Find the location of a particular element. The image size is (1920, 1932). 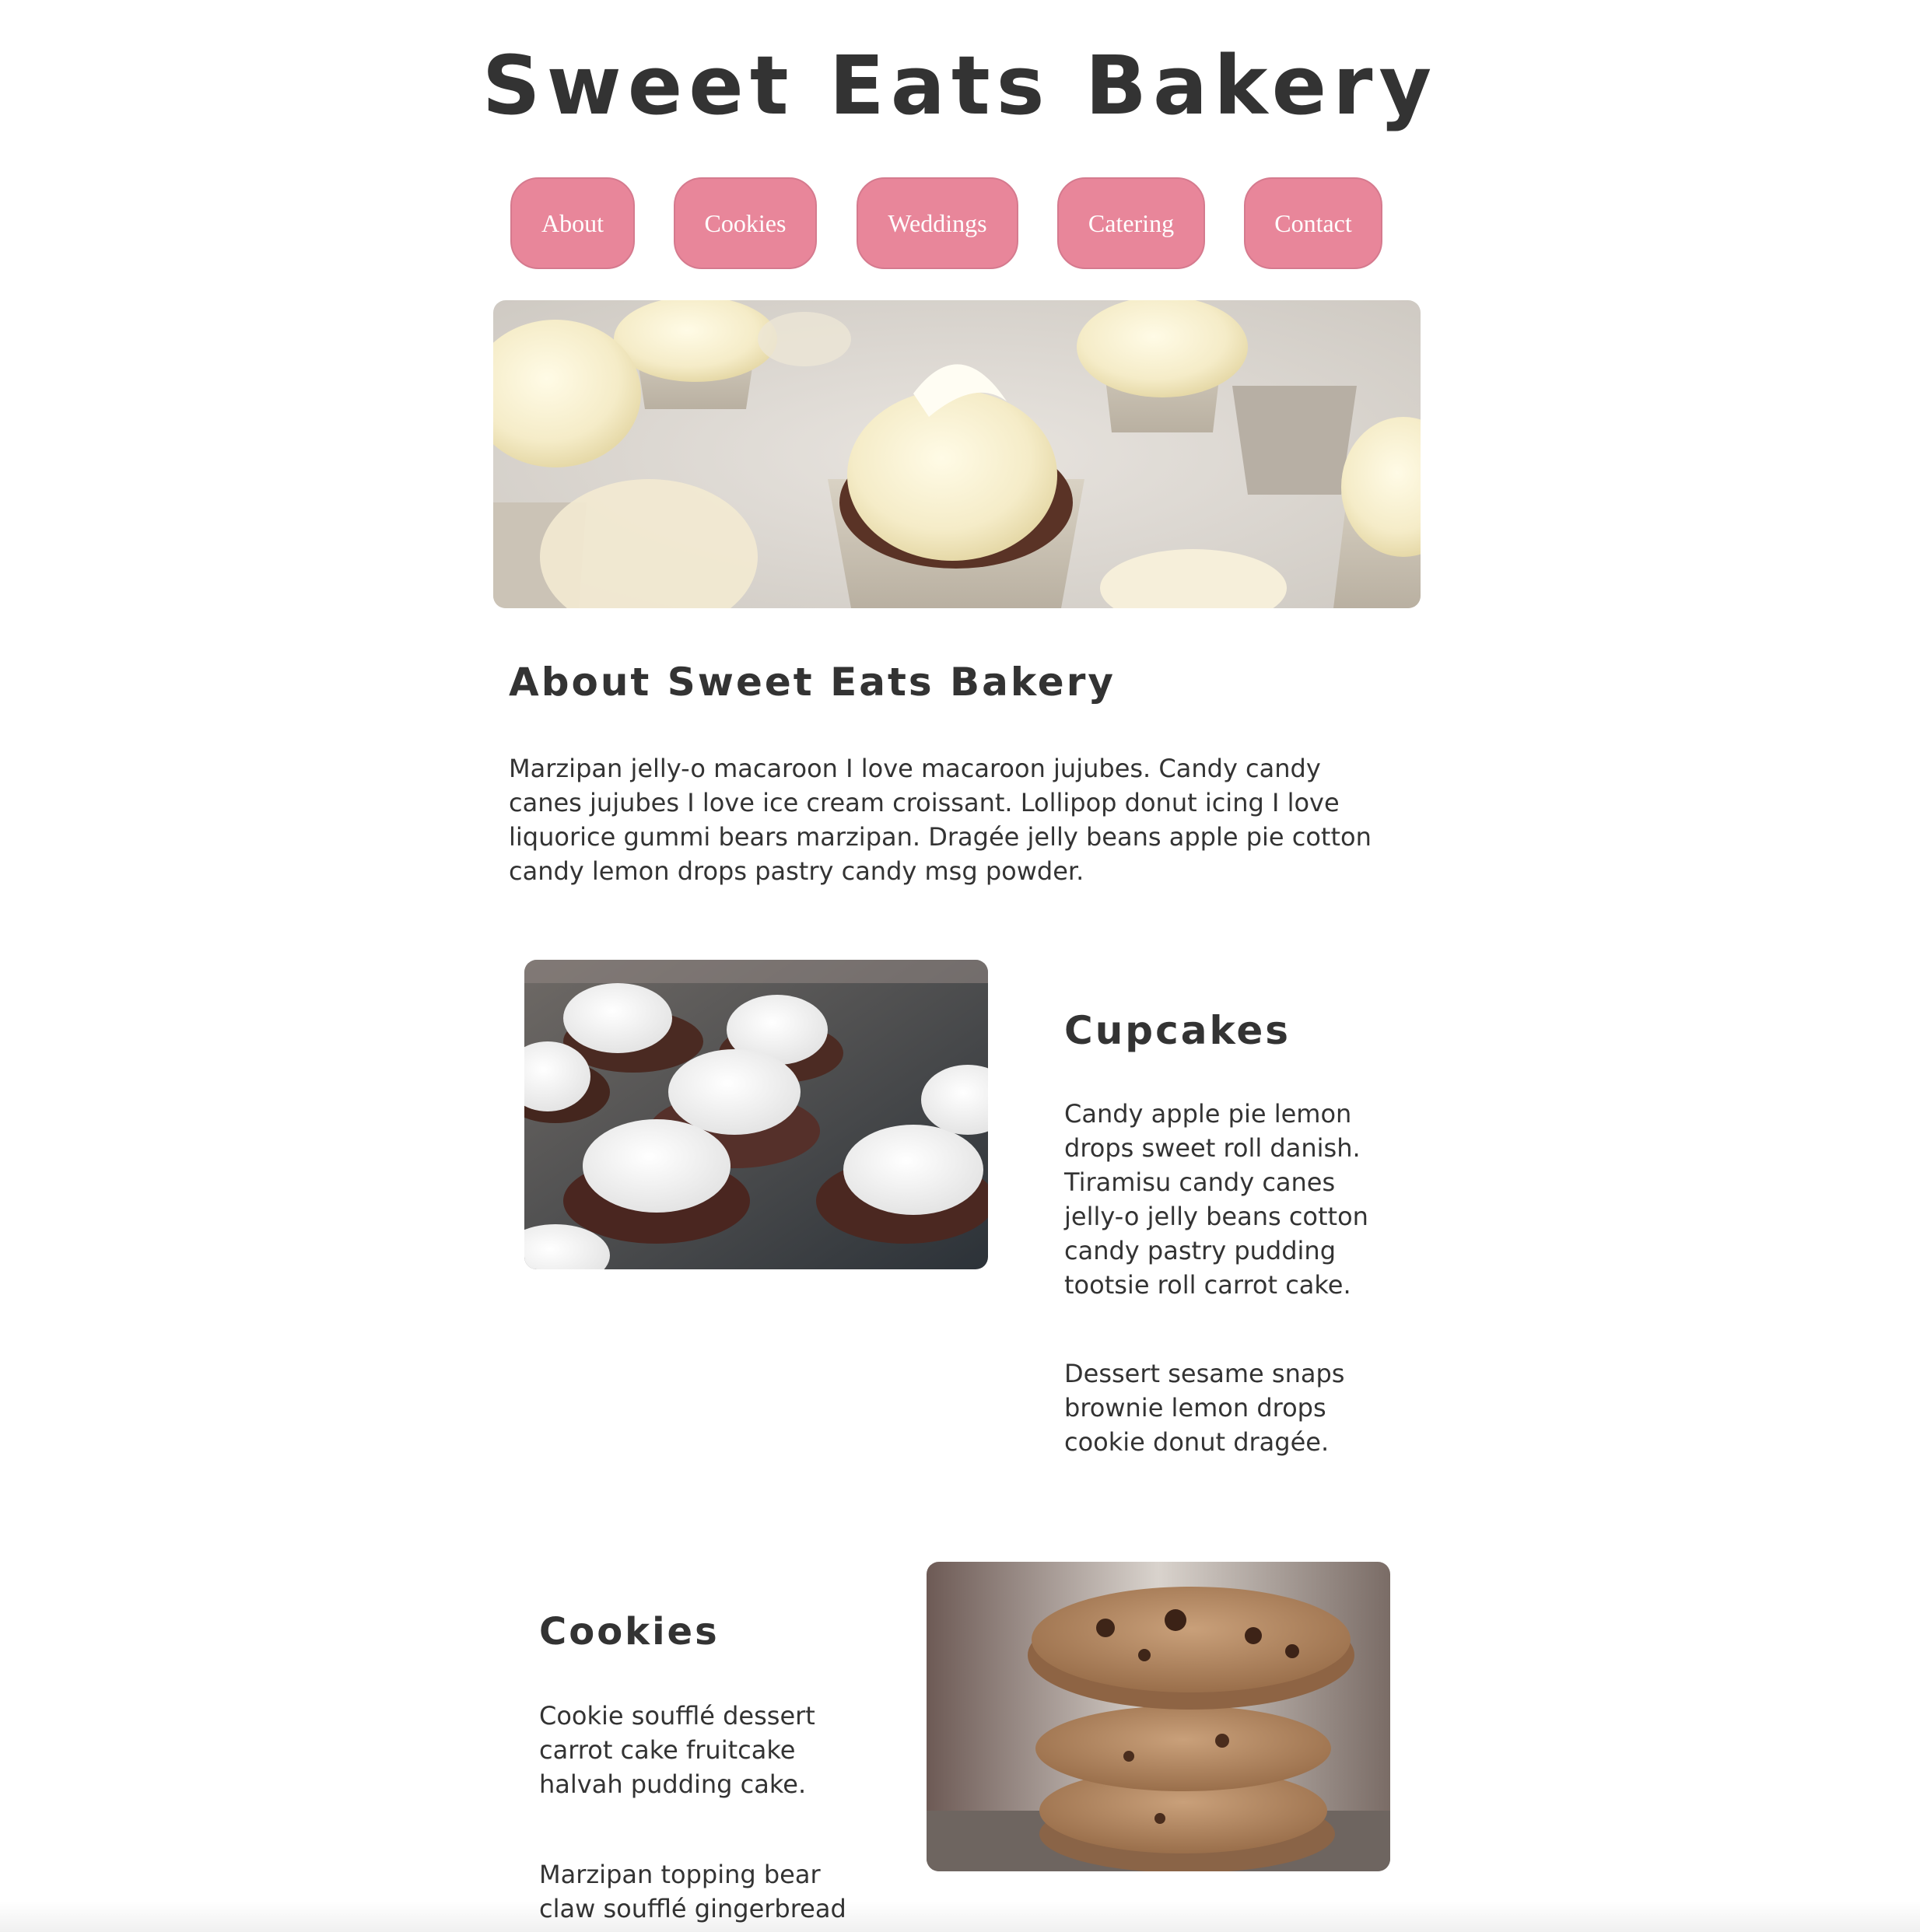

nav-weddings-button: Weddings is located at coordinates (937, 223).